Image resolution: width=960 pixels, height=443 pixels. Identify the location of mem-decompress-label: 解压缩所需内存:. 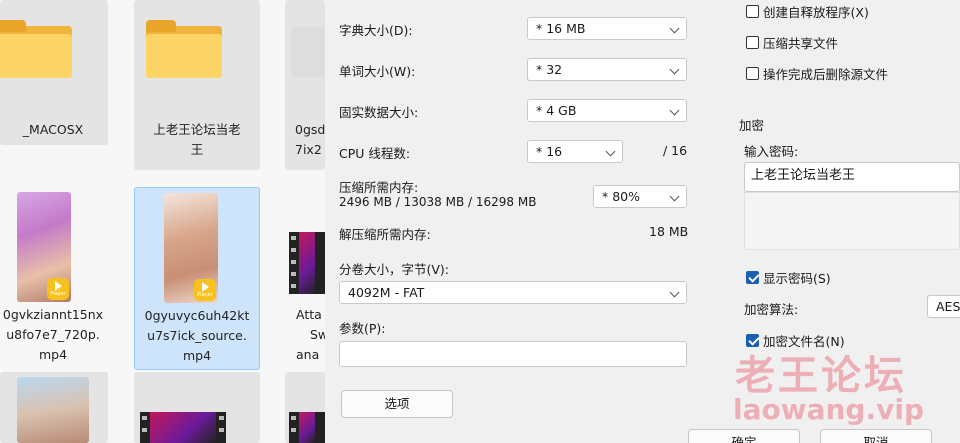
(385, 234).